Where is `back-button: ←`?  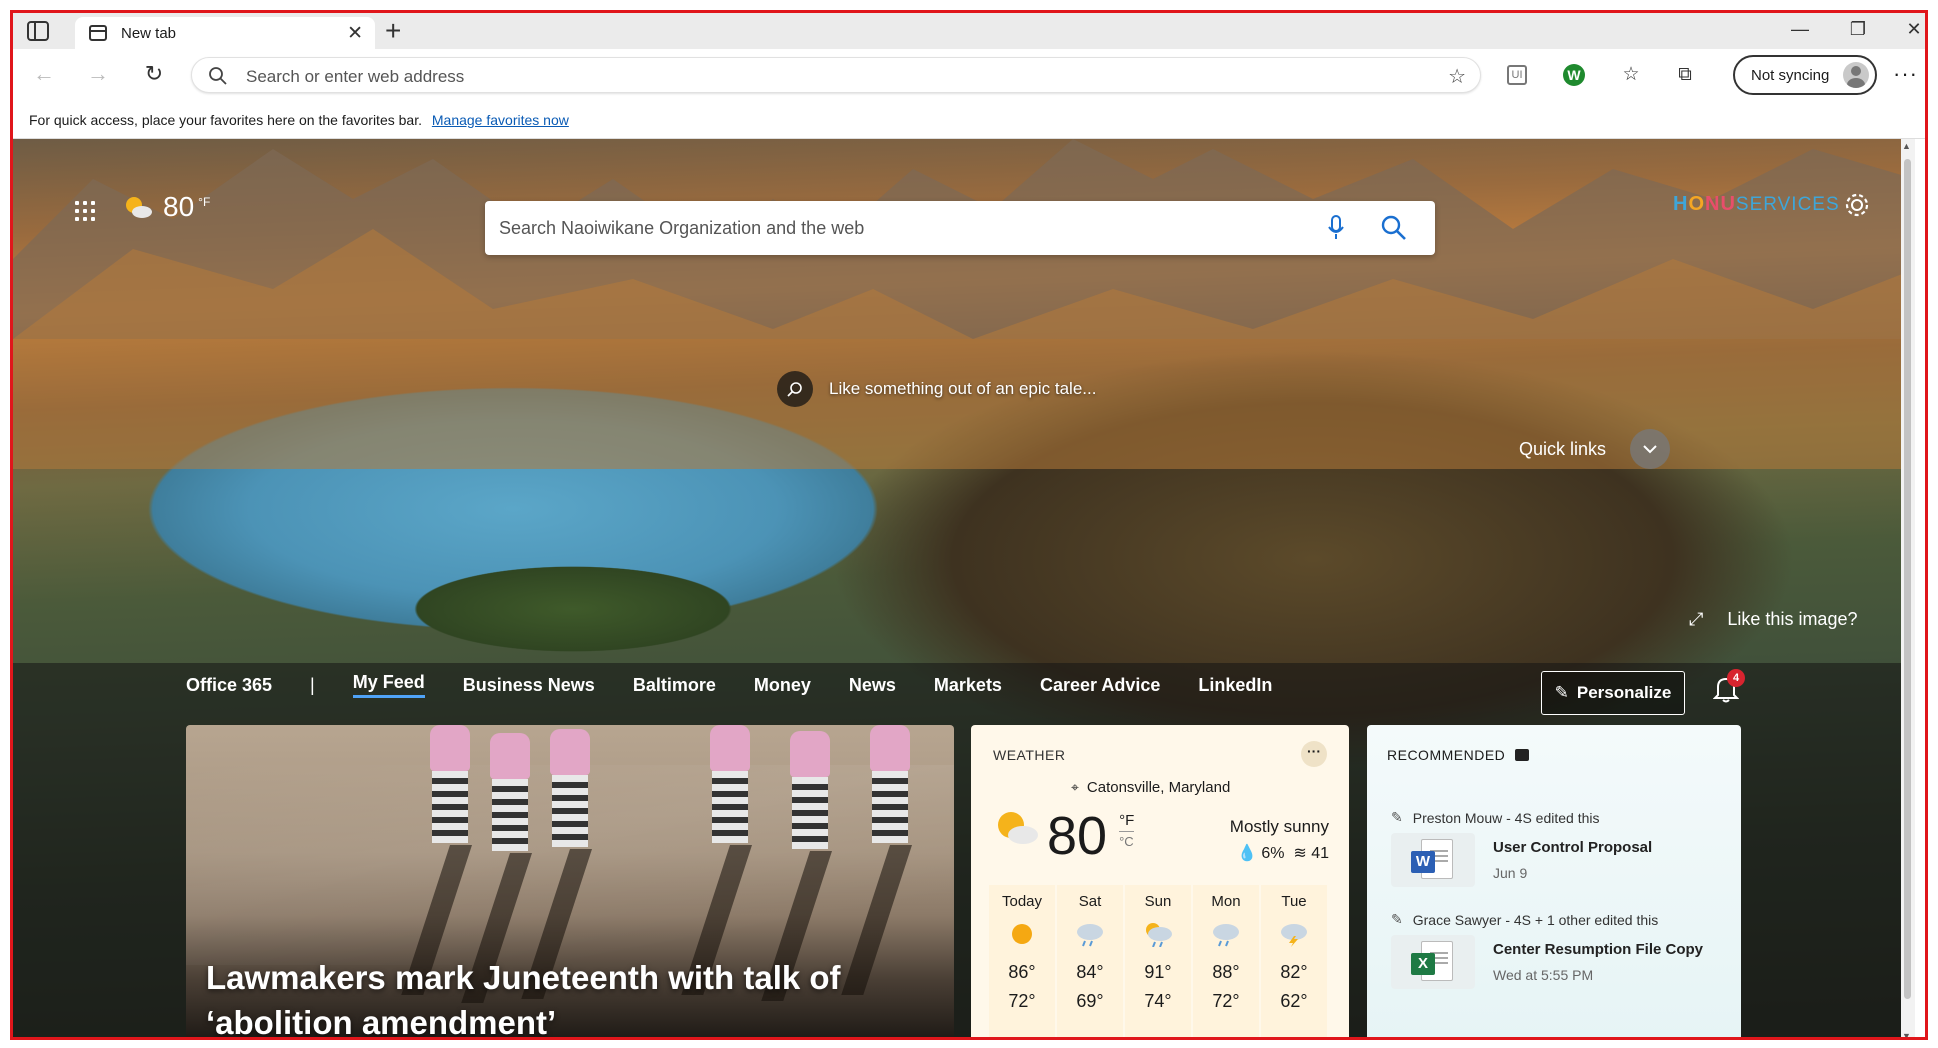
back-button: ← is located at coordinates (44, 74).